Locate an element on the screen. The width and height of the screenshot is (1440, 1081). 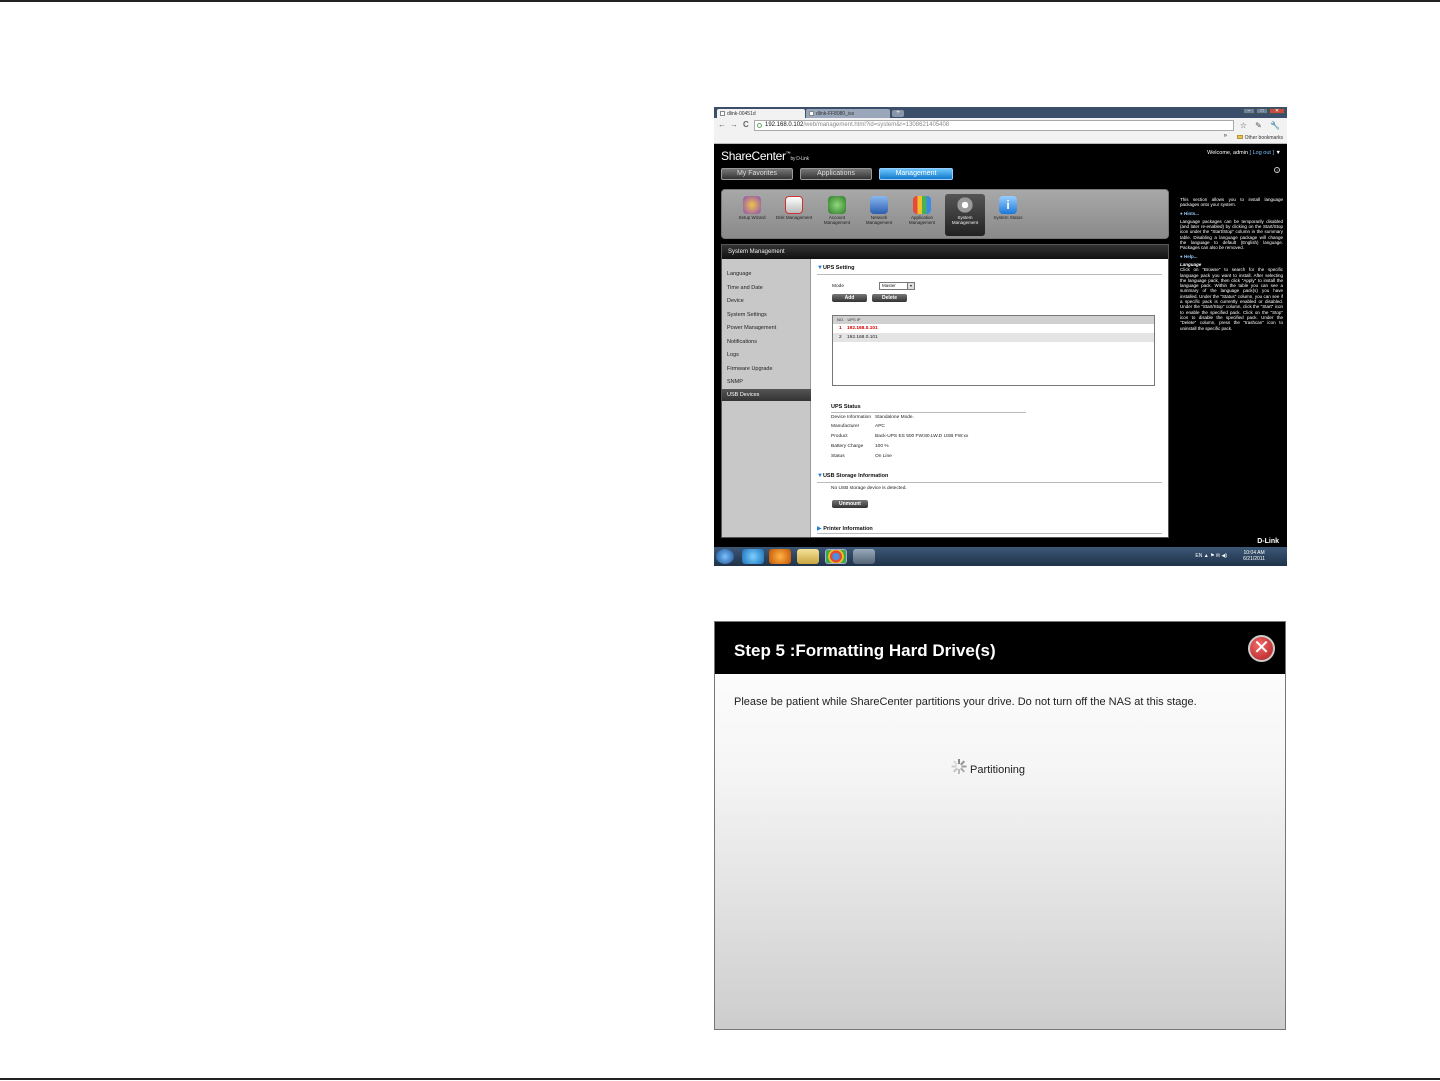
sharecenter-logo: ShareCenter™by D-Link is located at coordinates (765, 156).